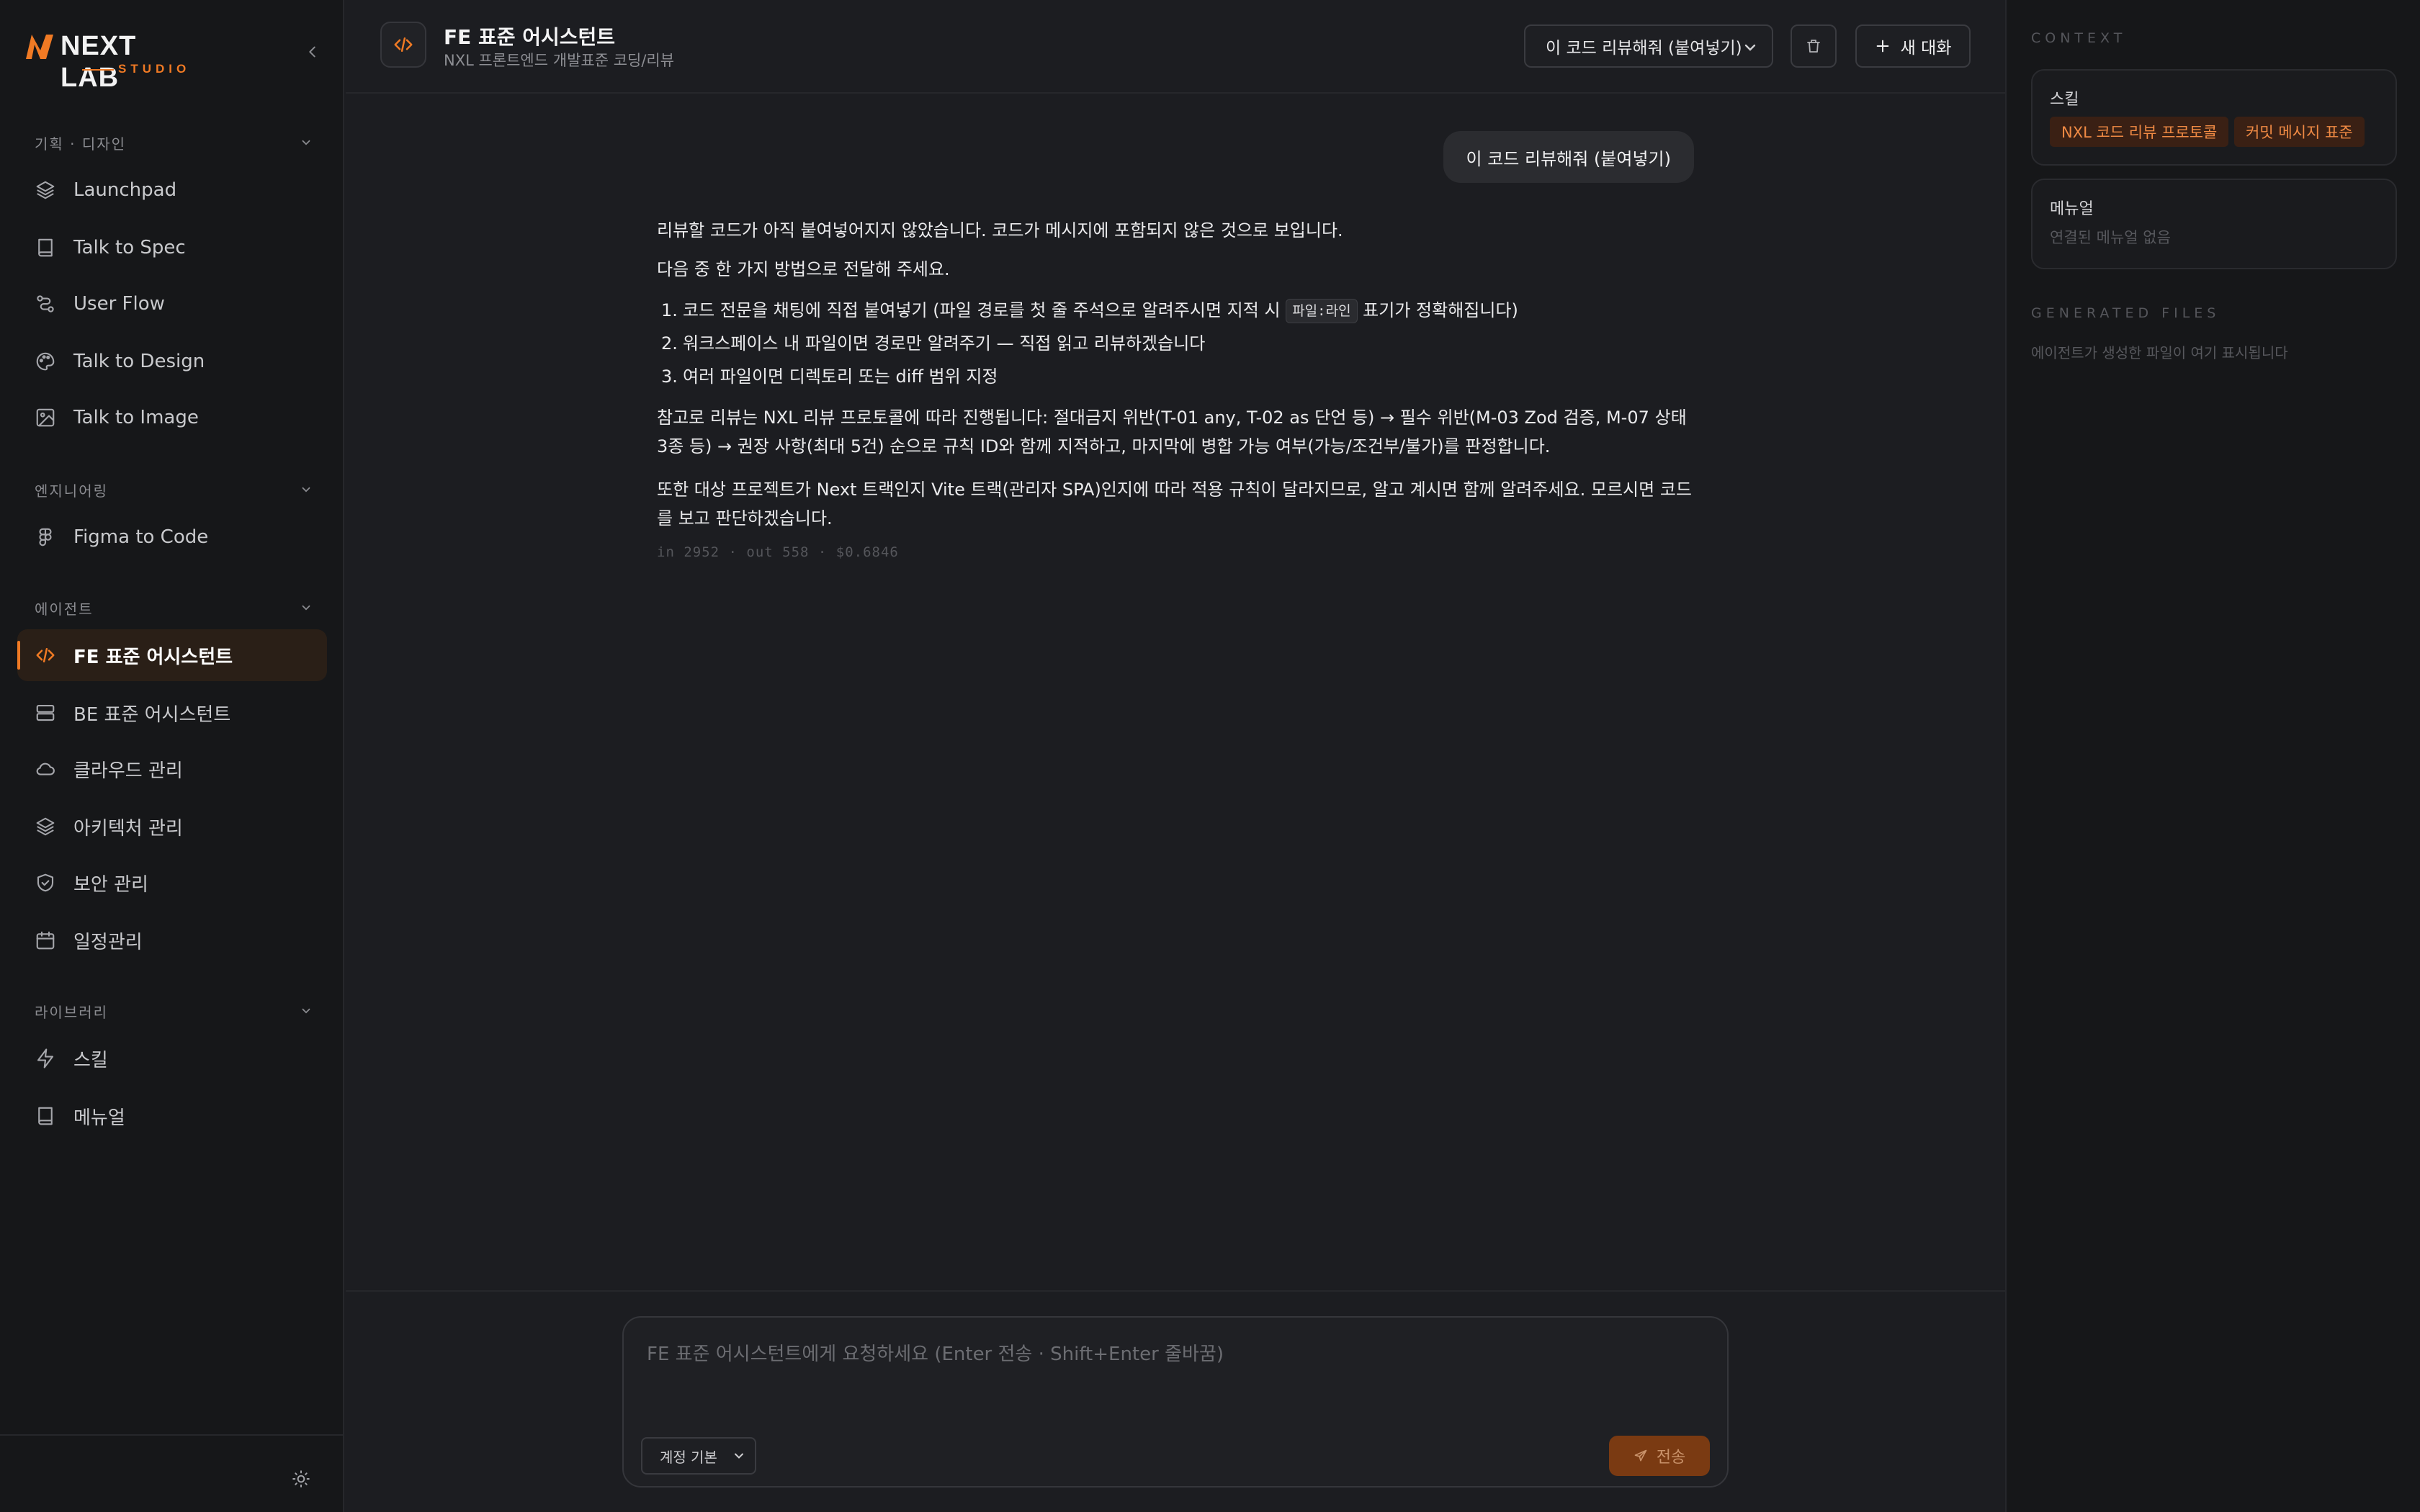  Describe the element at coordinates (125, 190) in the screenshot. I see `sidebar-item-label: Launchpad` at that location.